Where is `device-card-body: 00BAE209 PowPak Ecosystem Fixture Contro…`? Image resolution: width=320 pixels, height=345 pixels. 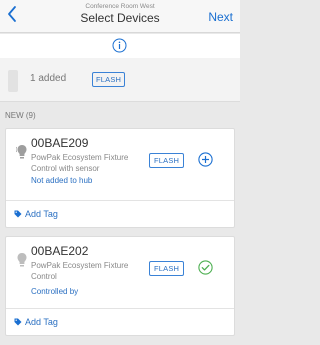 device-card-body: 00BAE209 PowPak Ecosystem Fixture Contro… is located at coordinates (120, 164).